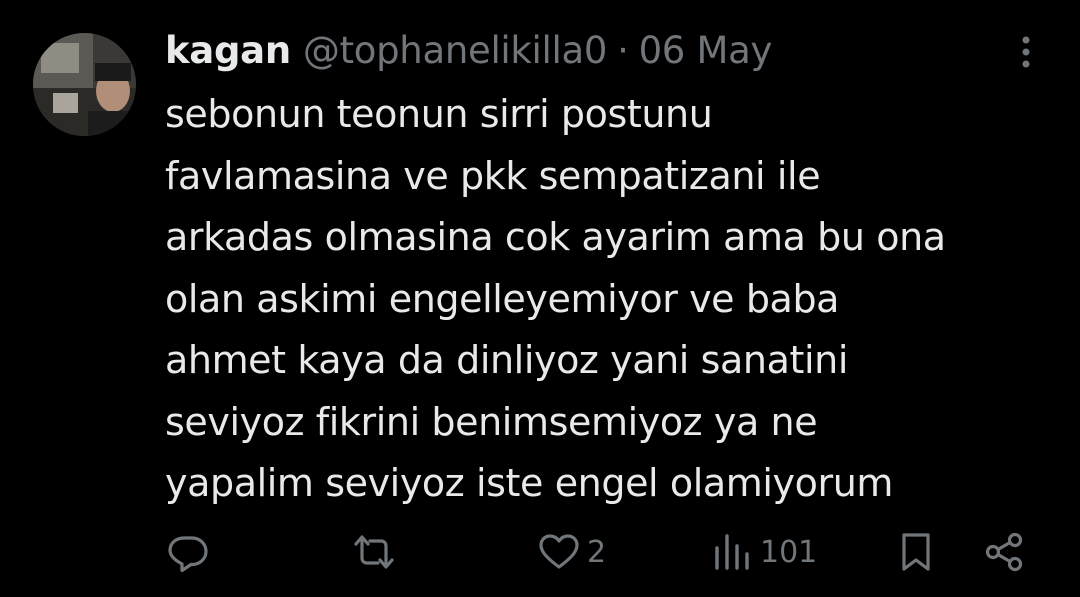 The image size is (1080, 597). I want to click on like-button: 2, so click(571, 552).